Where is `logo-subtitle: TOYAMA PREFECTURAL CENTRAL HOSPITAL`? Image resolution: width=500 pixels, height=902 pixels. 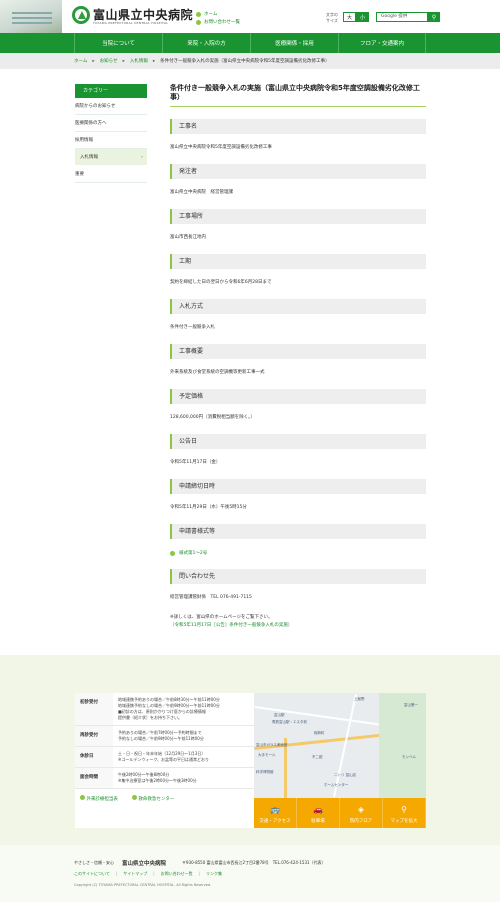
logo-subtitle: TOYAMA PREFECTURAL CENTRAL HOSPITAL is located at coordinates (131, 23).